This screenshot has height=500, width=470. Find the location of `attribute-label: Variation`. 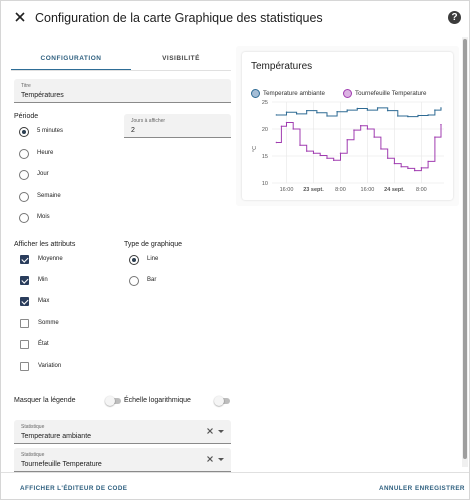

attribute-label: Variation is located at coordinates (50, 366).